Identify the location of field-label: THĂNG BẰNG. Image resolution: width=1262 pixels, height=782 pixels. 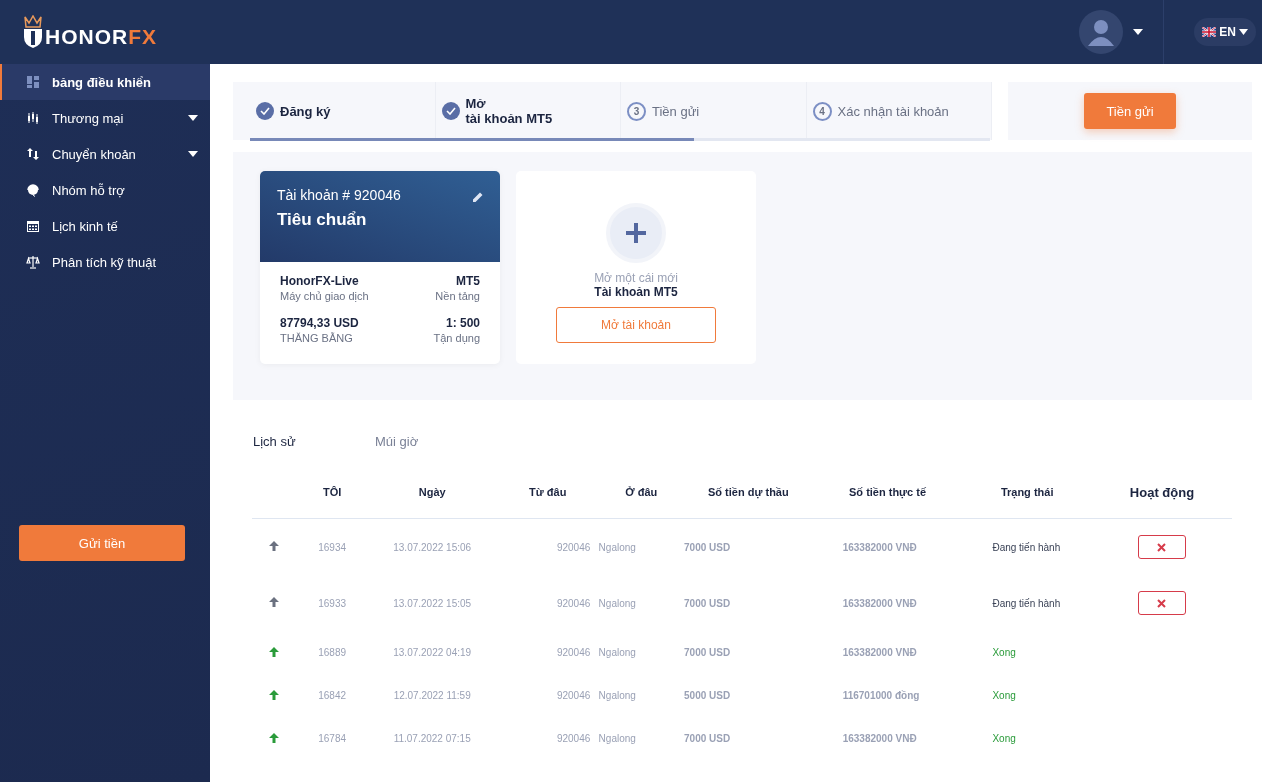
(317, 338).